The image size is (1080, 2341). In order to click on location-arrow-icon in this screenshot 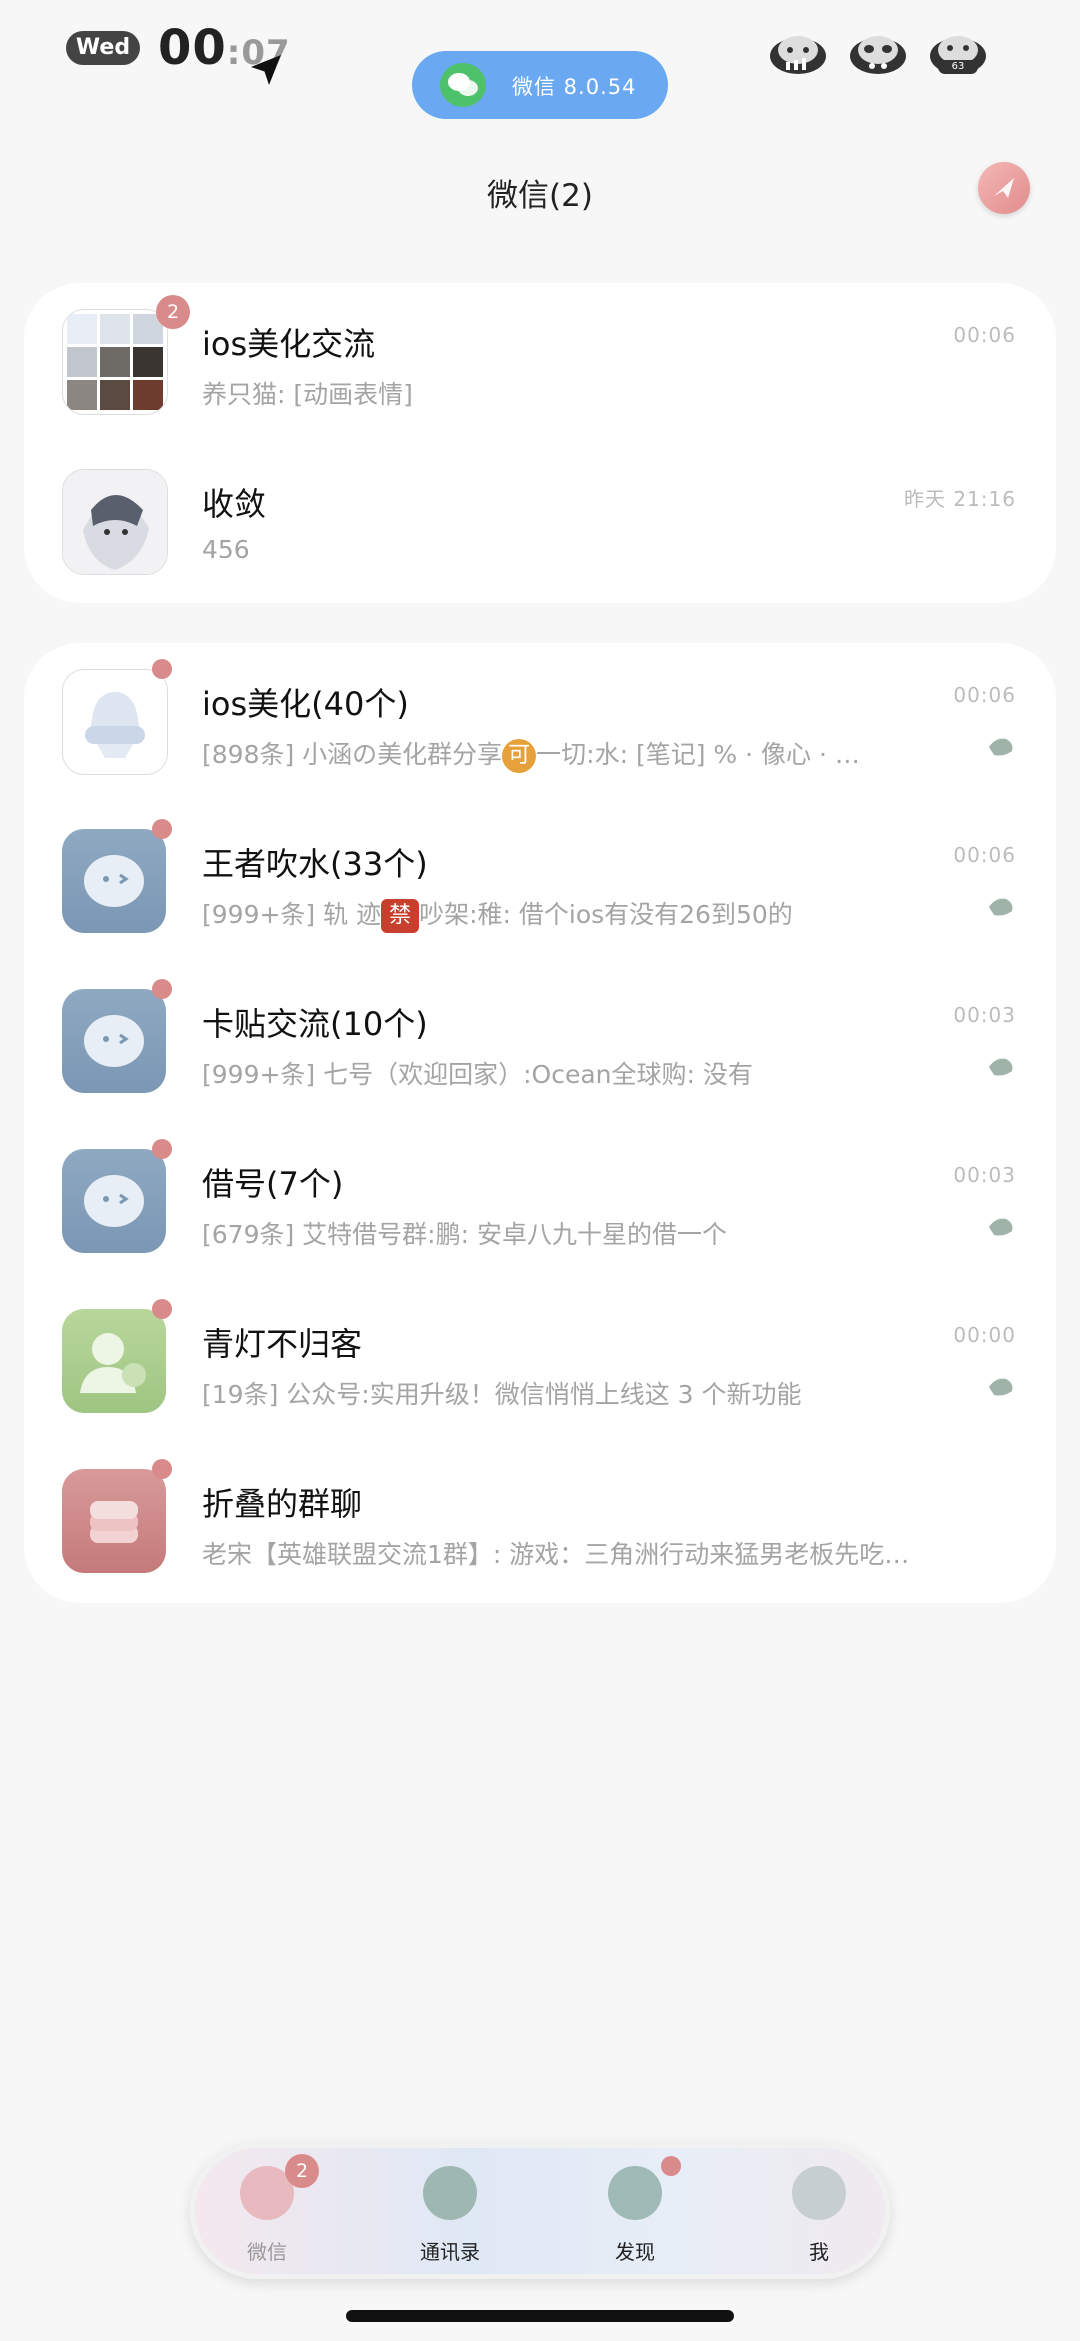, I will do `click(266, 70)`.